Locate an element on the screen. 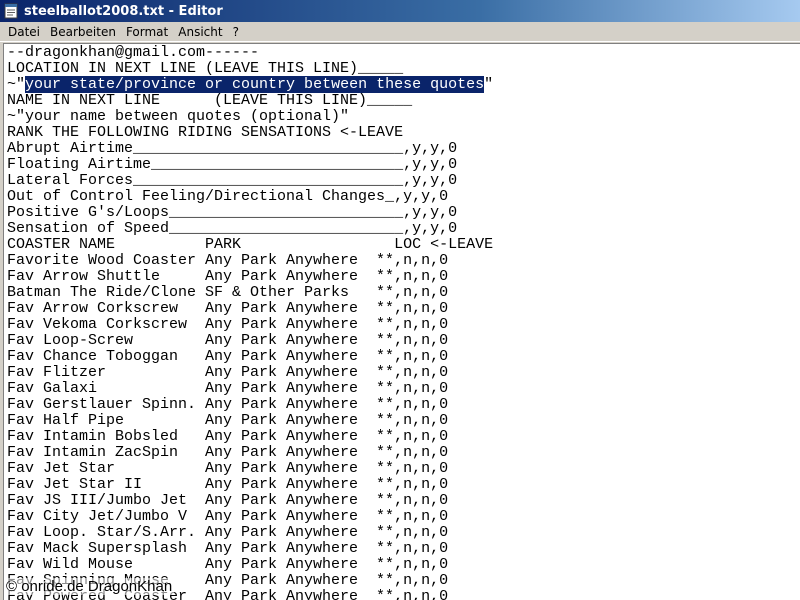 This screenshot has height=600, width=800. menu-help: ? is located at coordinates (236, 32).